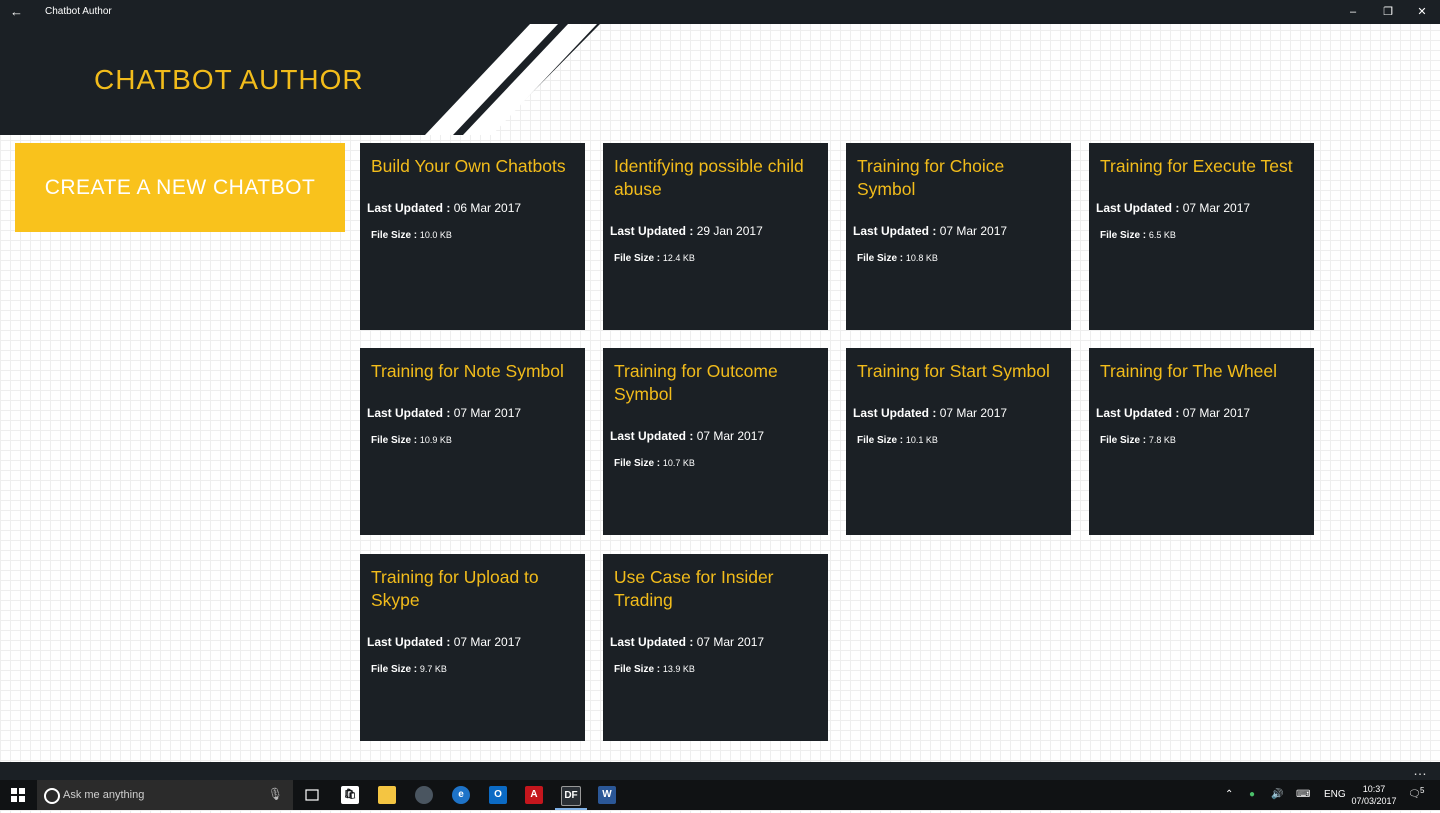  Describe the element at coordinates (487, 208) in the screenshot. I see `last-updated-value: 06 Mar 2017` at that location.